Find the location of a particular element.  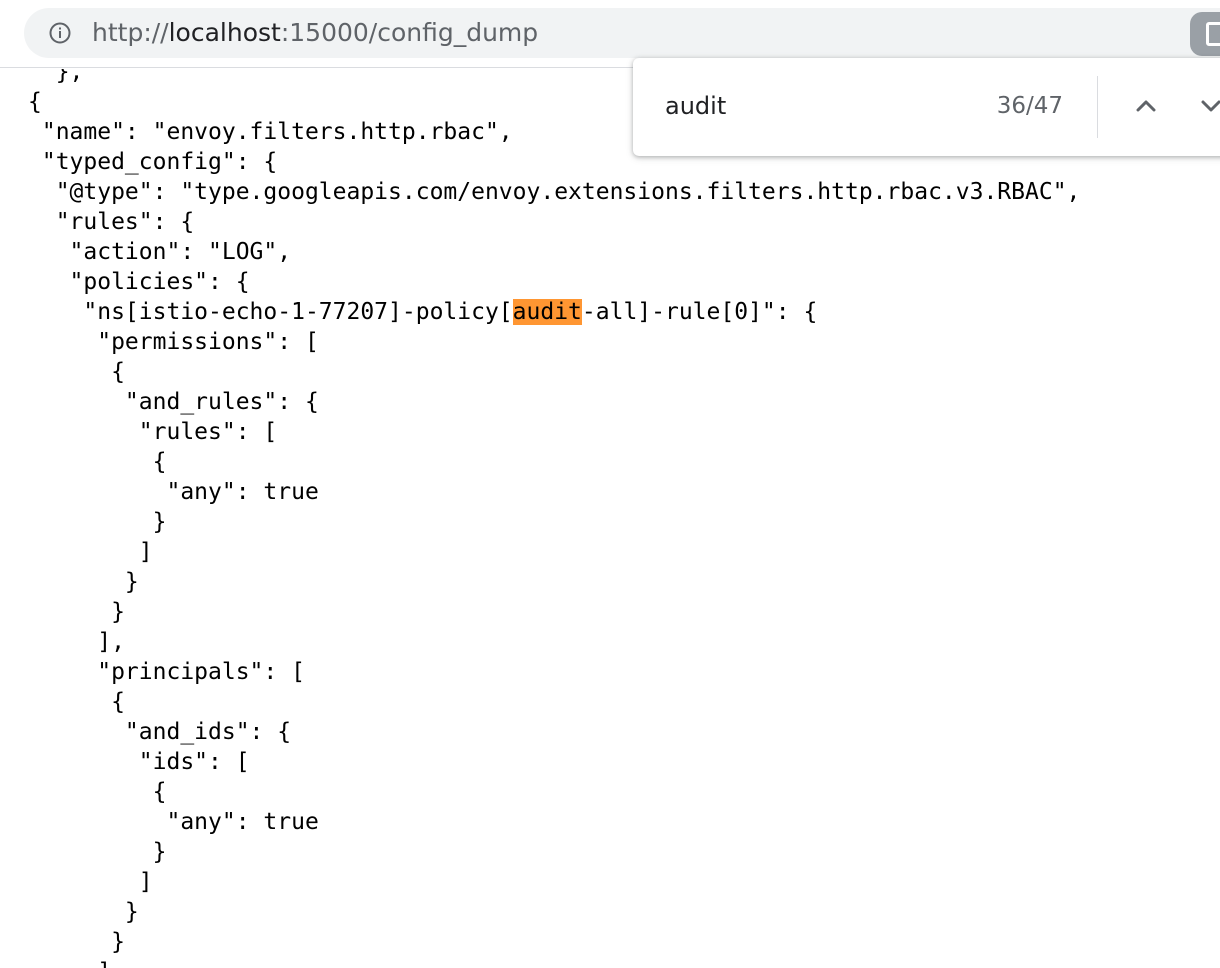

json-line: "policies": { is located at coordinates (139, 282).